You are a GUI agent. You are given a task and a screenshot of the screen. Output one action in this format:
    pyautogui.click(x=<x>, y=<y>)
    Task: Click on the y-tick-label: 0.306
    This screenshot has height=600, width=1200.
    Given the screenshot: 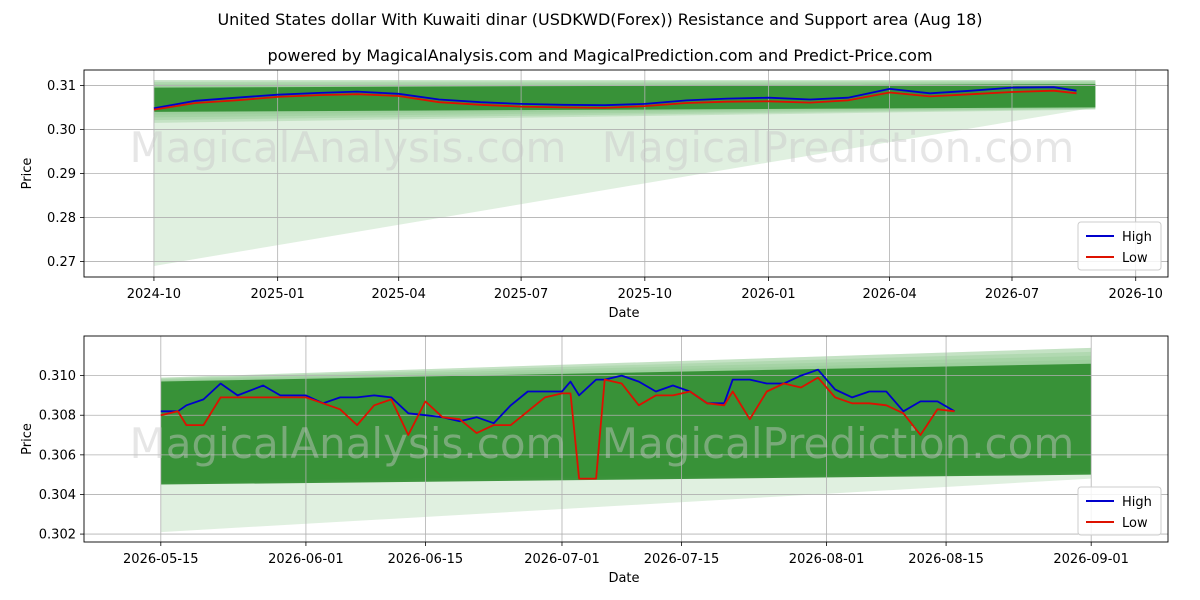 What is the action you would take?
    pyautogui.click(x=57, y=455)
    